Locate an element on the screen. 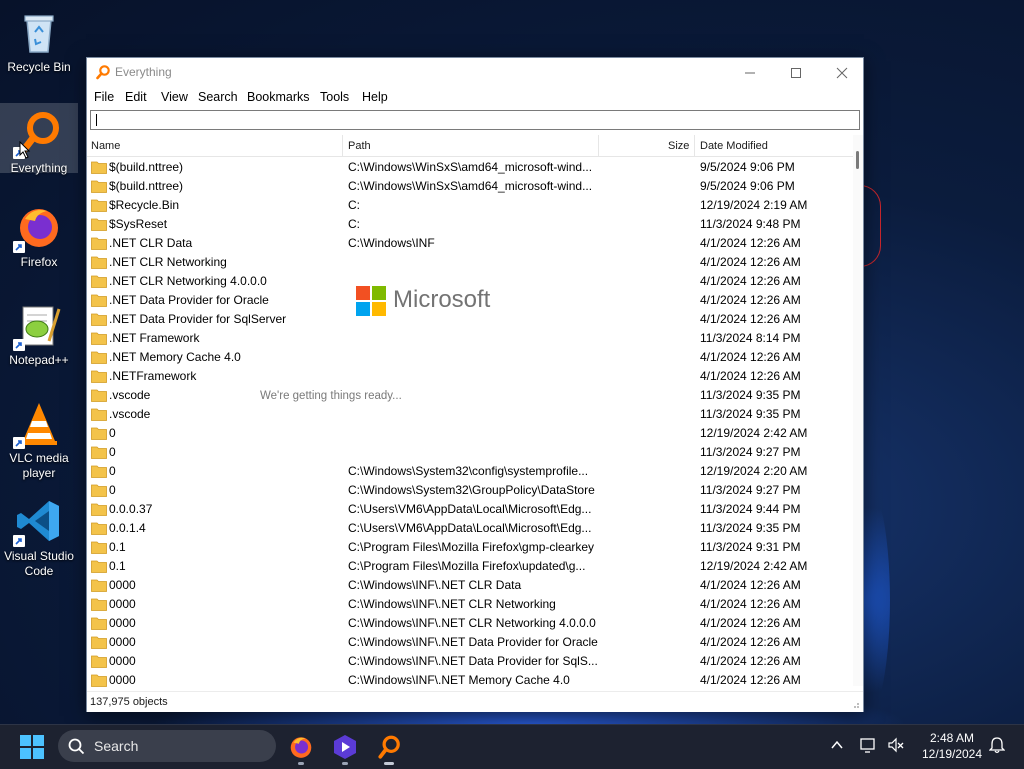 The image size is (1024, 769). menu-help: Help is located at coordinates (375, 97).